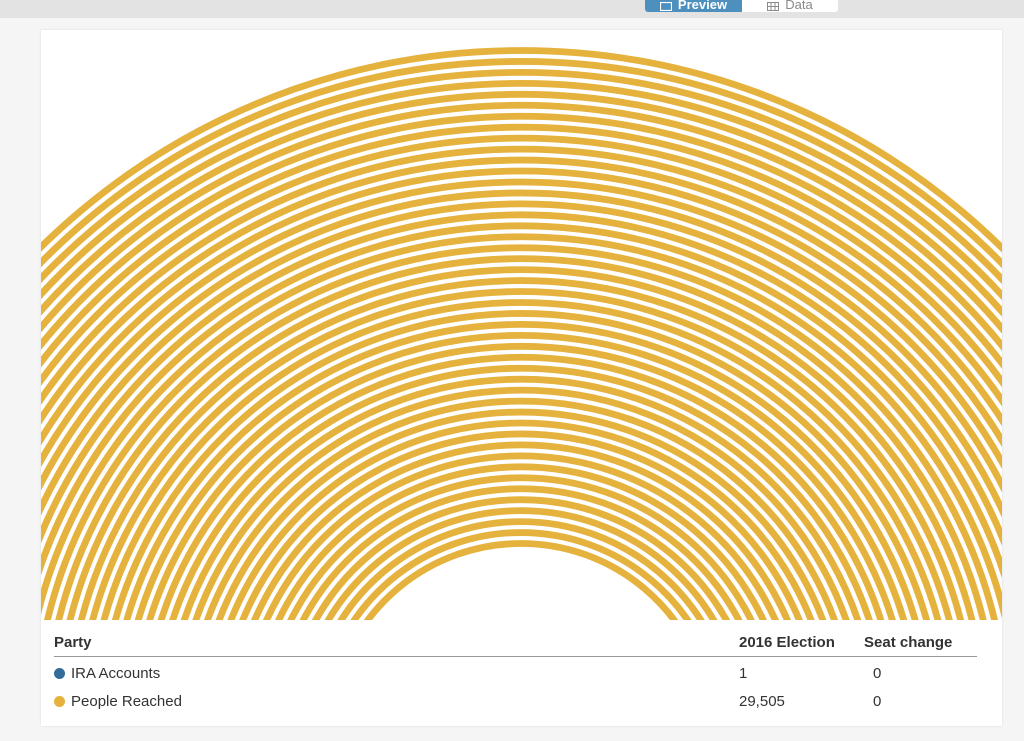 This screenshot has width=1024, height=741. What do you see at coordinates (59, 673) in the screenshot?
I see `ira-dot-icon` at bounding box center [59, 673].